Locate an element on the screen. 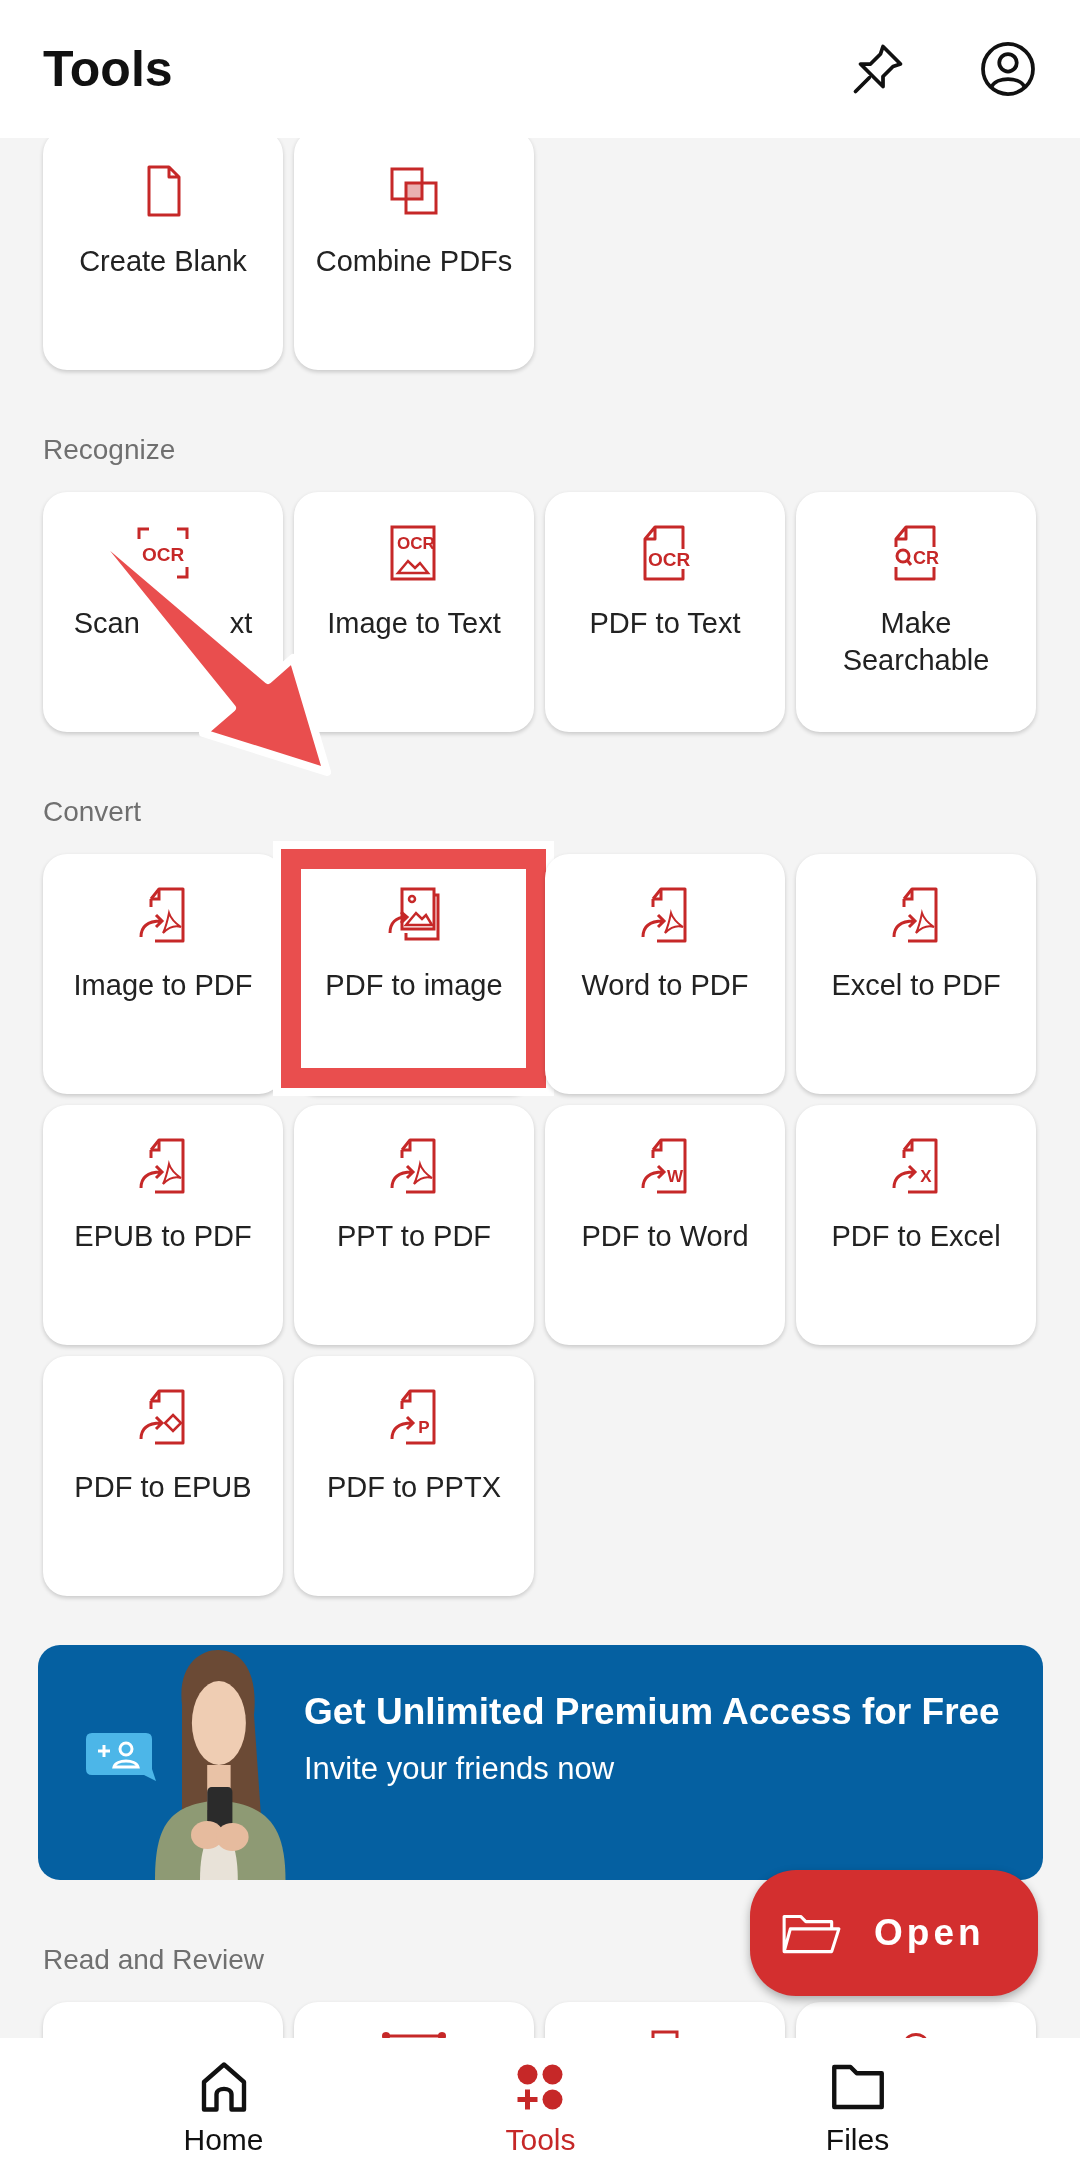  tool-card: W PDF to Word is located at coordinates (665, 1225).